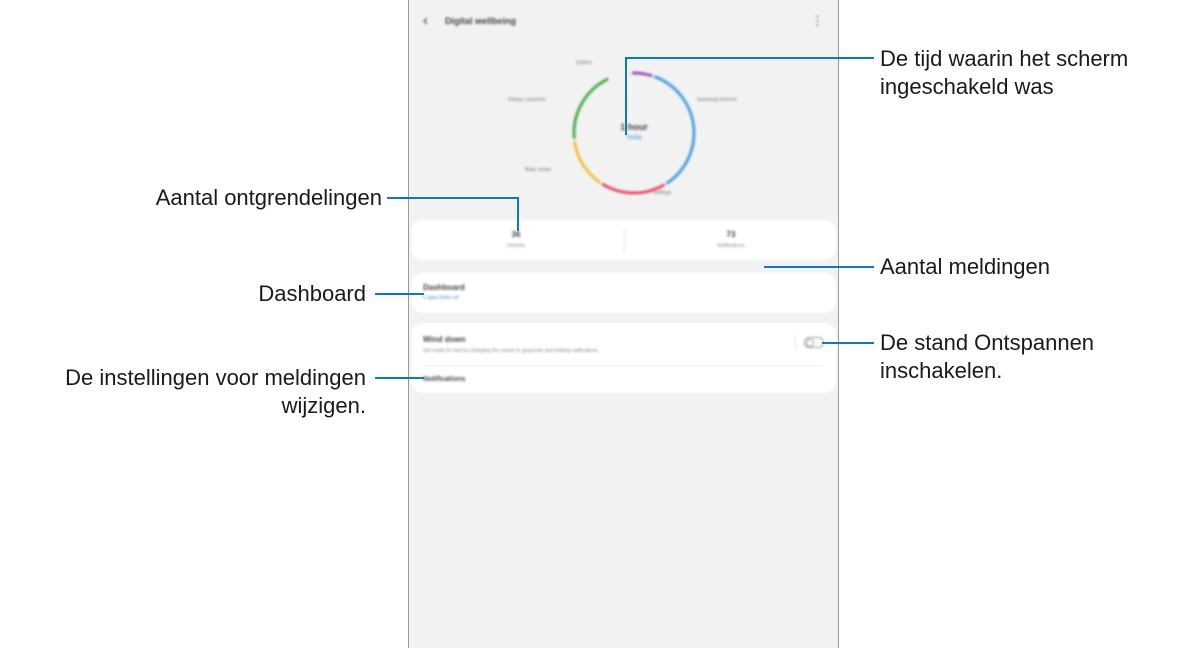 The width and height of the screenshot is (1180, 648). What do you see at coordinates (633, 138) in the screenshot?
I see `screen-time-period: Today` at bounding box center [633, 138].